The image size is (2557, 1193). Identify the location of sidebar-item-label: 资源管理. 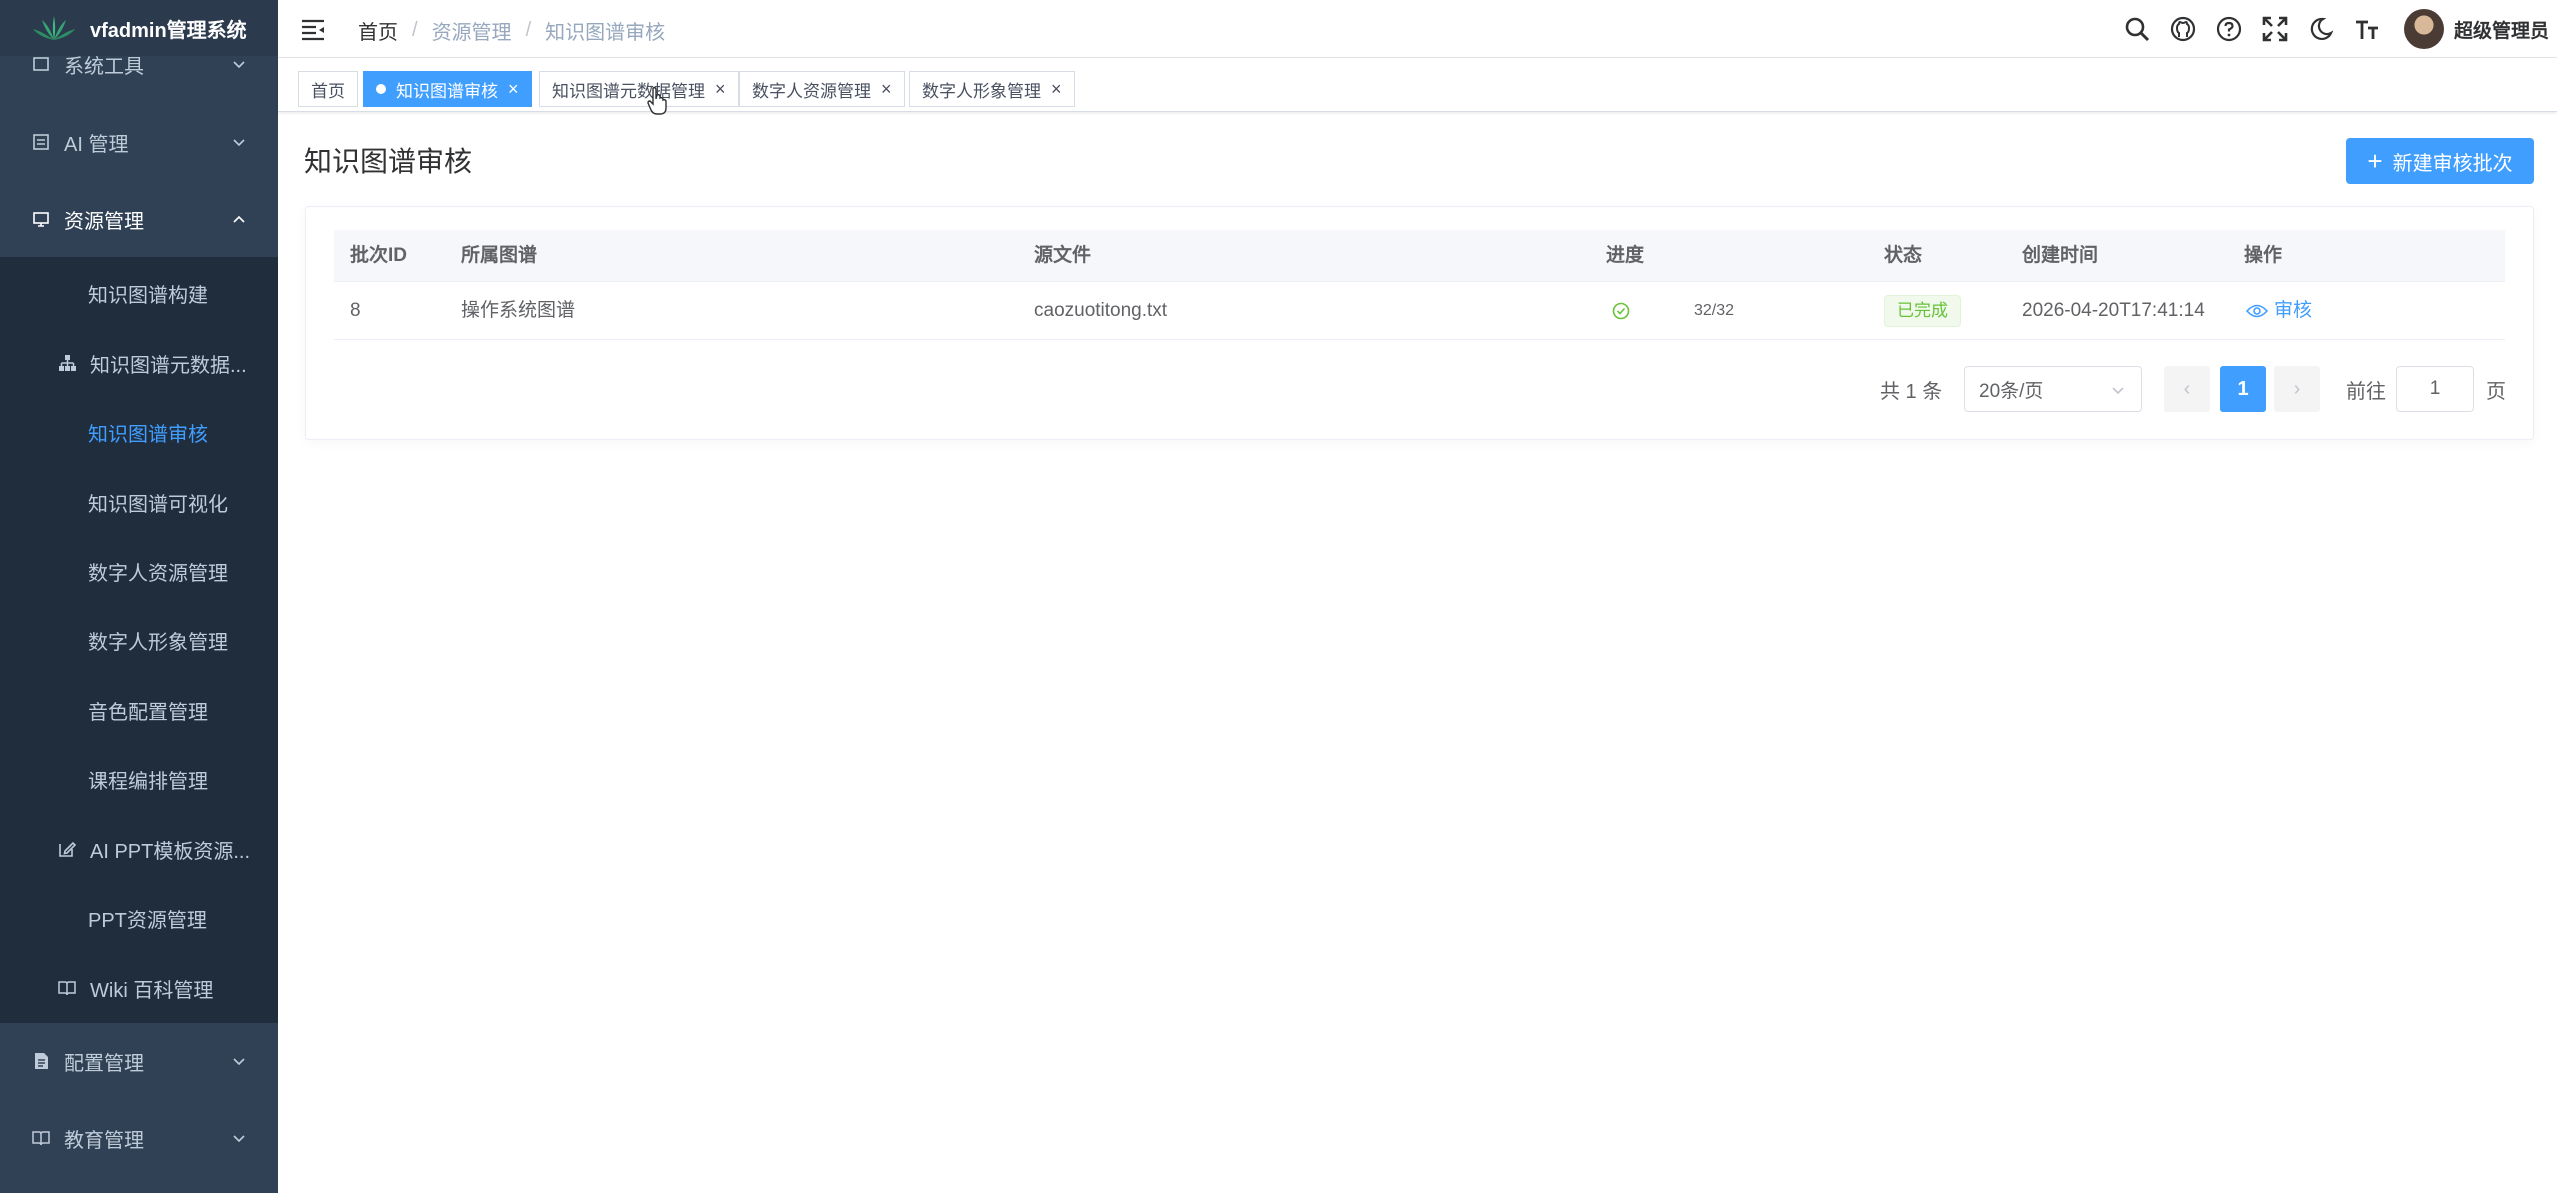
(104, 221).